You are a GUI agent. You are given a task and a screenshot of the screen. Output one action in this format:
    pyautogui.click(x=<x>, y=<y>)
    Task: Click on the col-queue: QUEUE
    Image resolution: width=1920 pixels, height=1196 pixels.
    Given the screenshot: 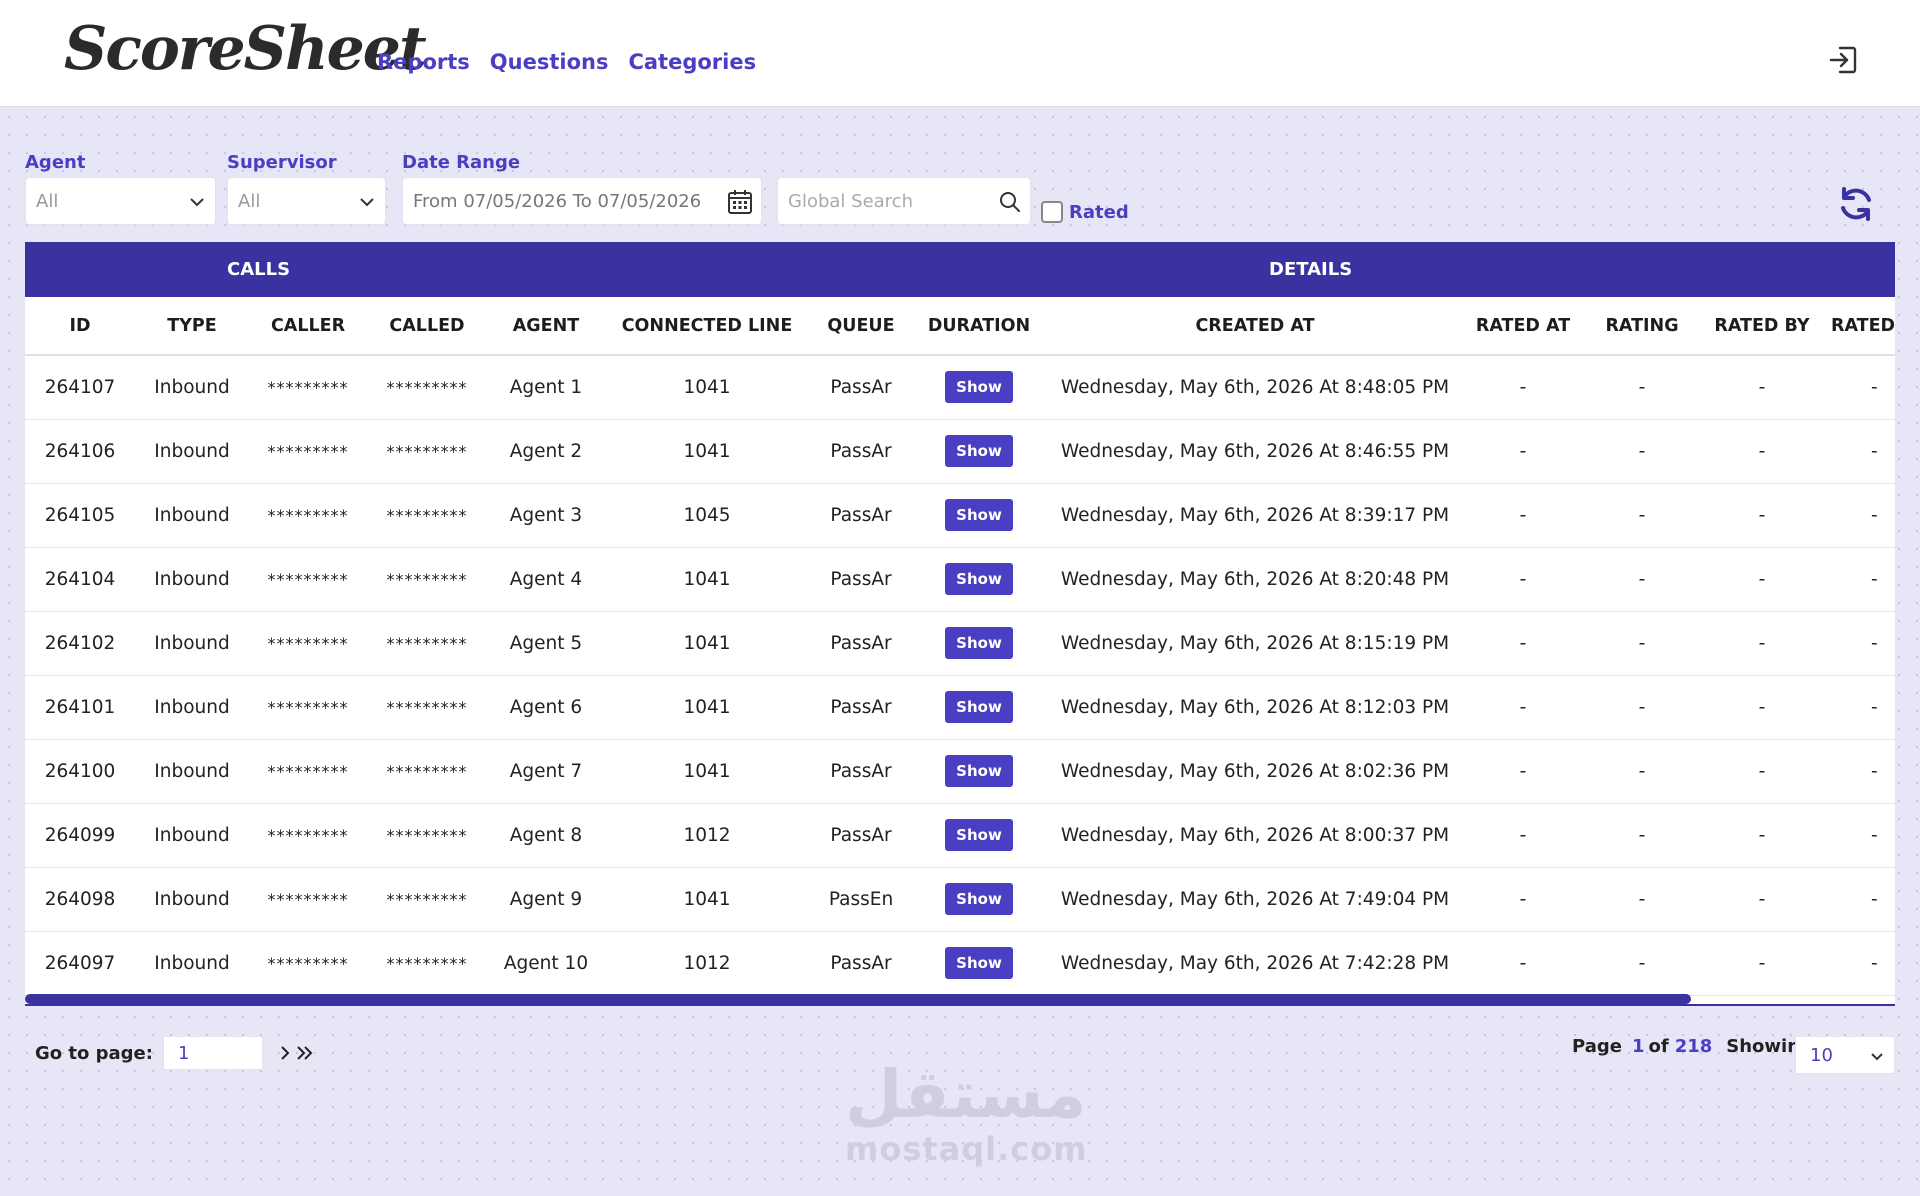 What is the action you would take?
    pyautogui.click(x=861, y=326)
    